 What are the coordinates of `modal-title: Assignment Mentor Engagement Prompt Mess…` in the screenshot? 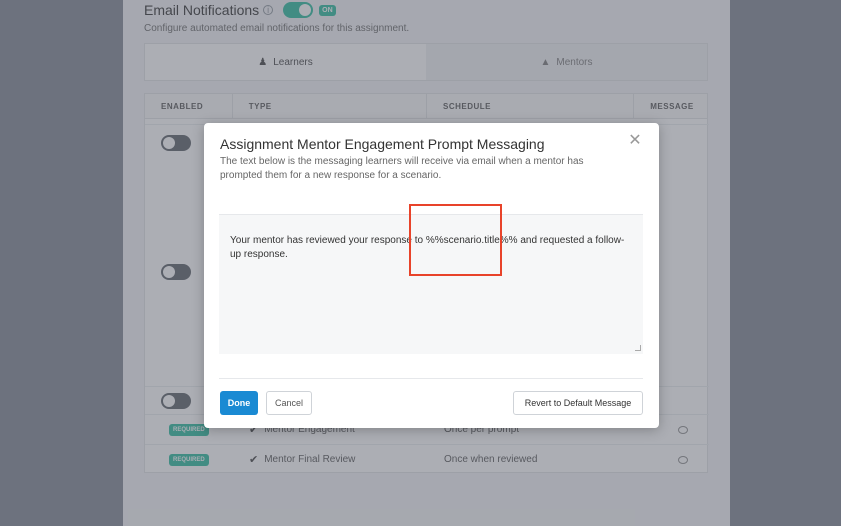 It's located at (382, 144).